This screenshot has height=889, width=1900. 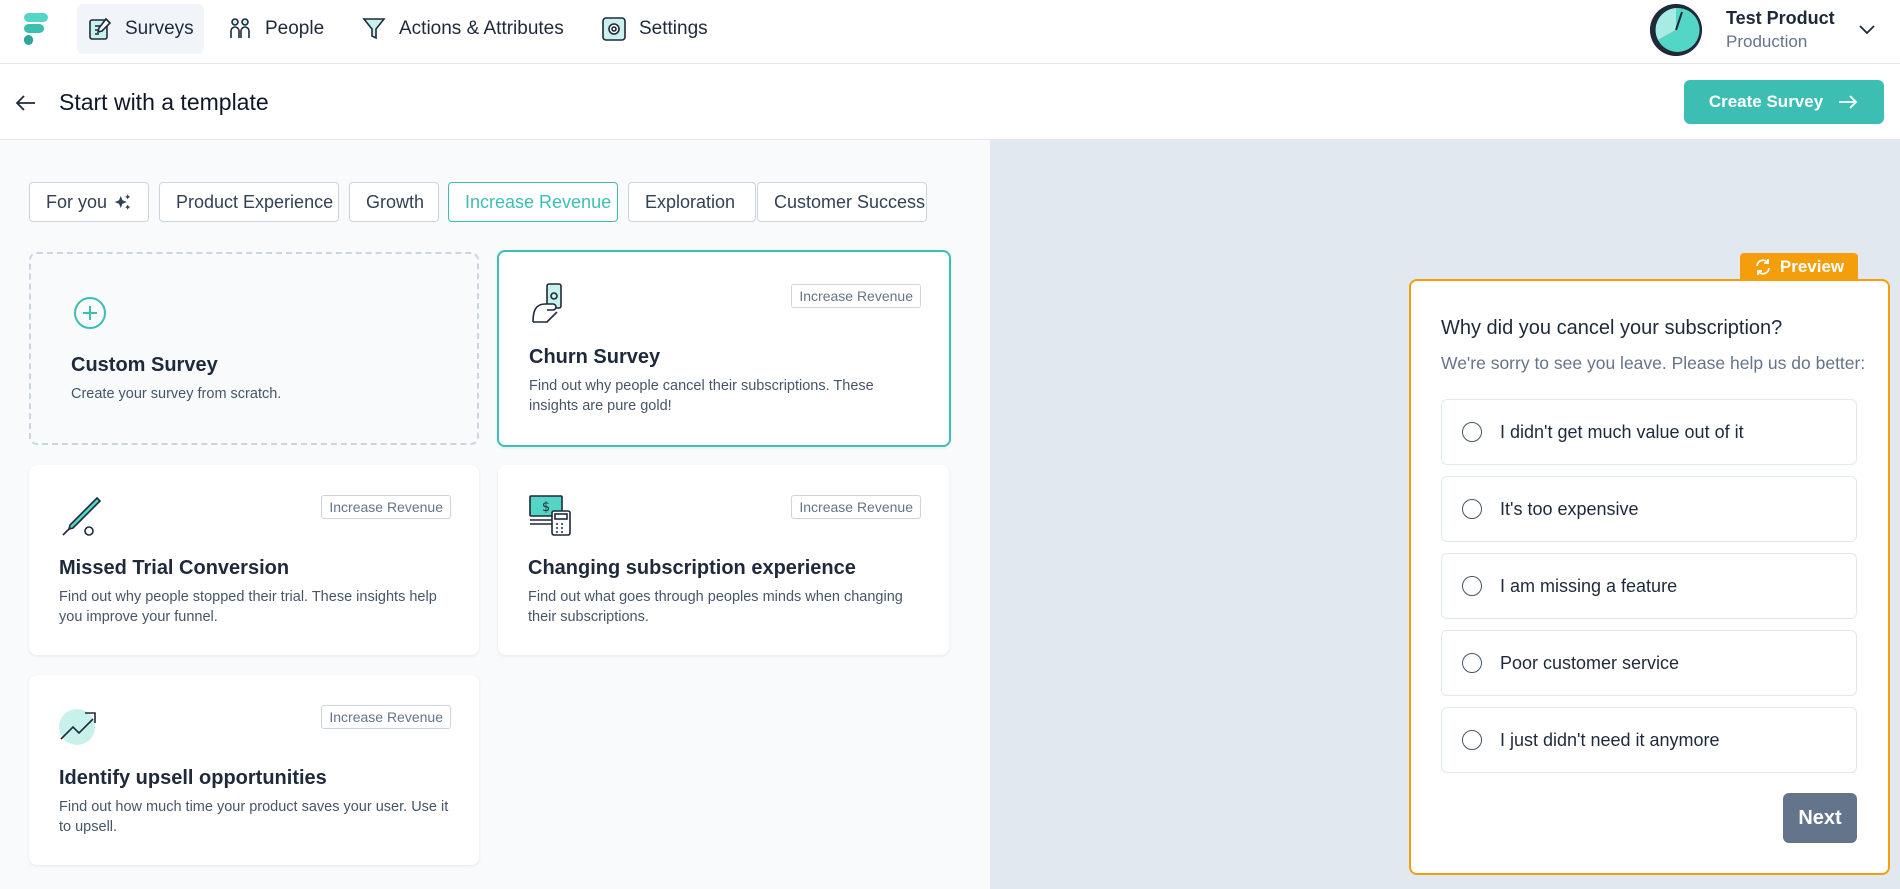 I want to click on nav-surveys-label: Surveys, so click(x=159, y=28).